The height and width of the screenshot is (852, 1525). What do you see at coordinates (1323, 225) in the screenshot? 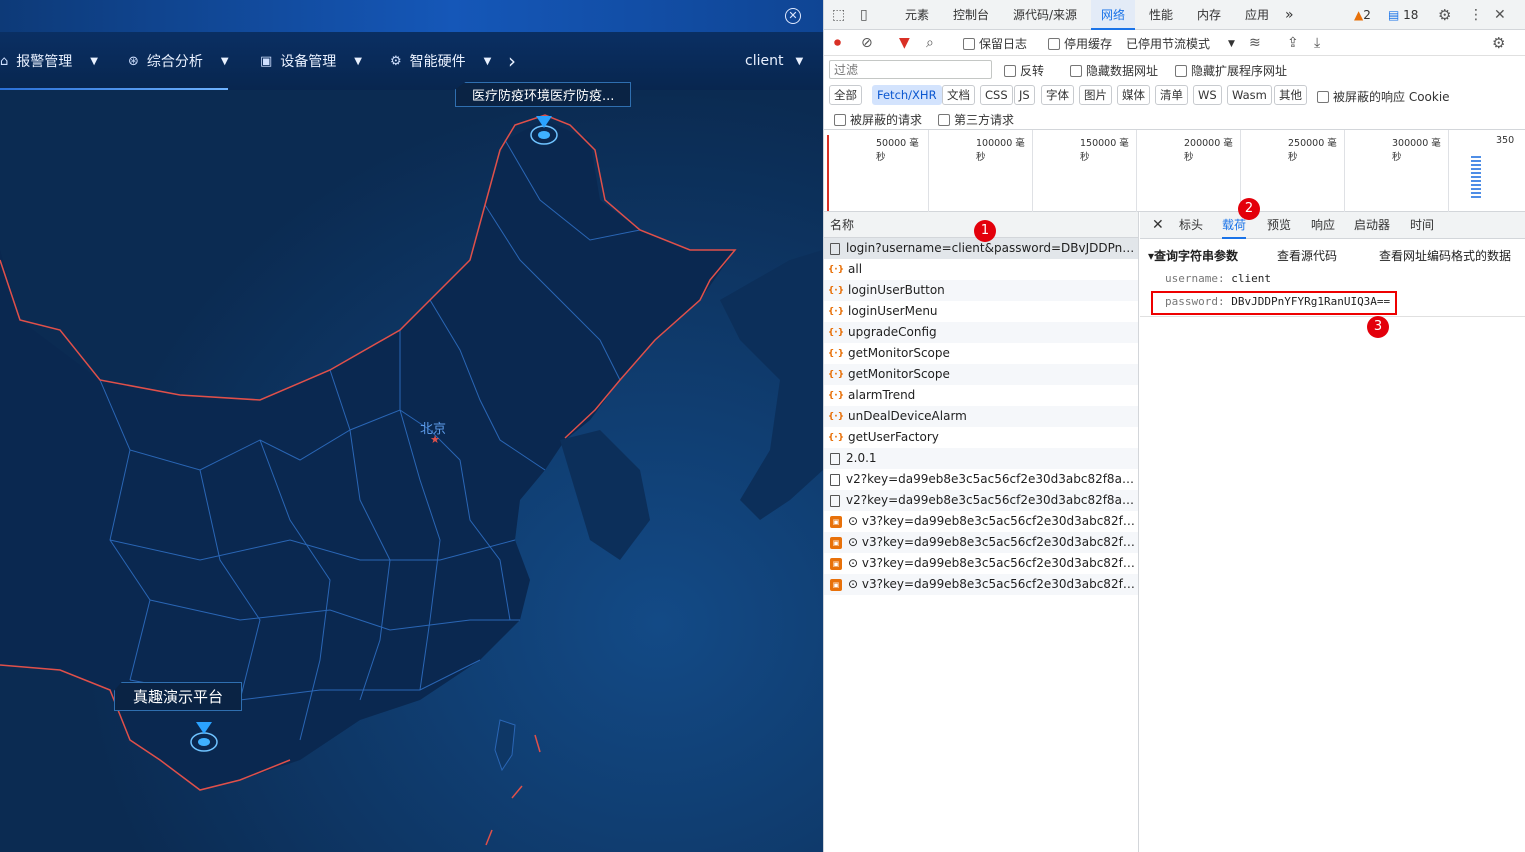
I see `tab-response: 响应` at bounding box center [1323, 225].